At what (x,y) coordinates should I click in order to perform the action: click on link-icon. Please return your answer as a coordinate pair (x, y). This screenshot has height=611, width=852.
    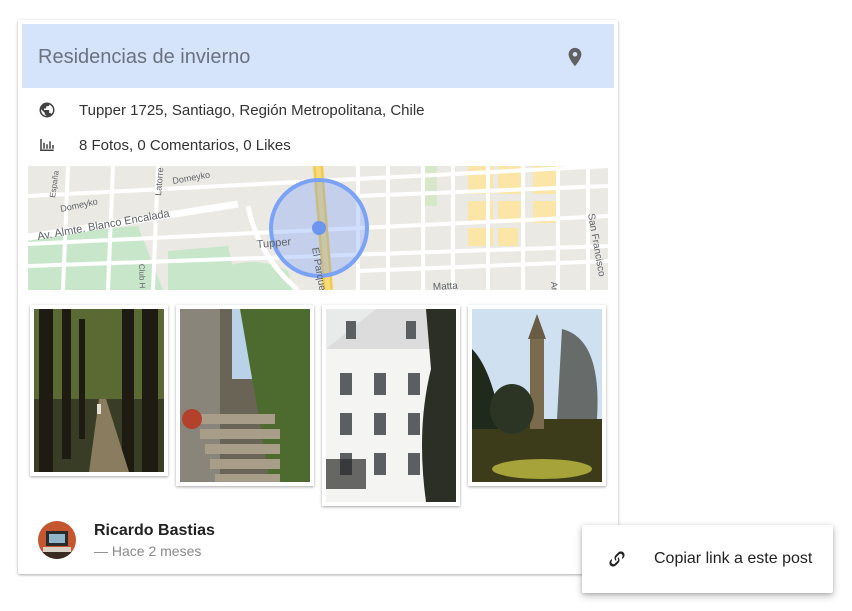
    Looking at the image, I should click on (617, 559).